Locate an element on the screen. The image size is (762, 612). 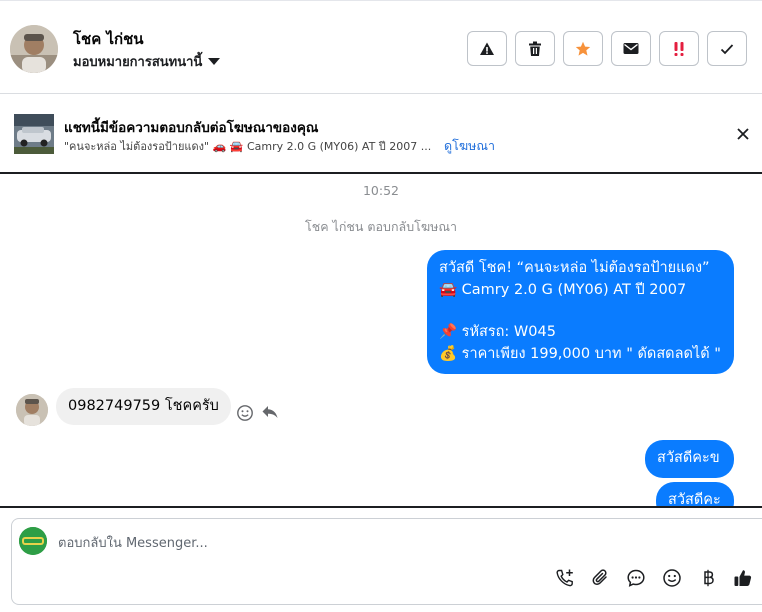
attach-button is located at coordinates (601, 578).